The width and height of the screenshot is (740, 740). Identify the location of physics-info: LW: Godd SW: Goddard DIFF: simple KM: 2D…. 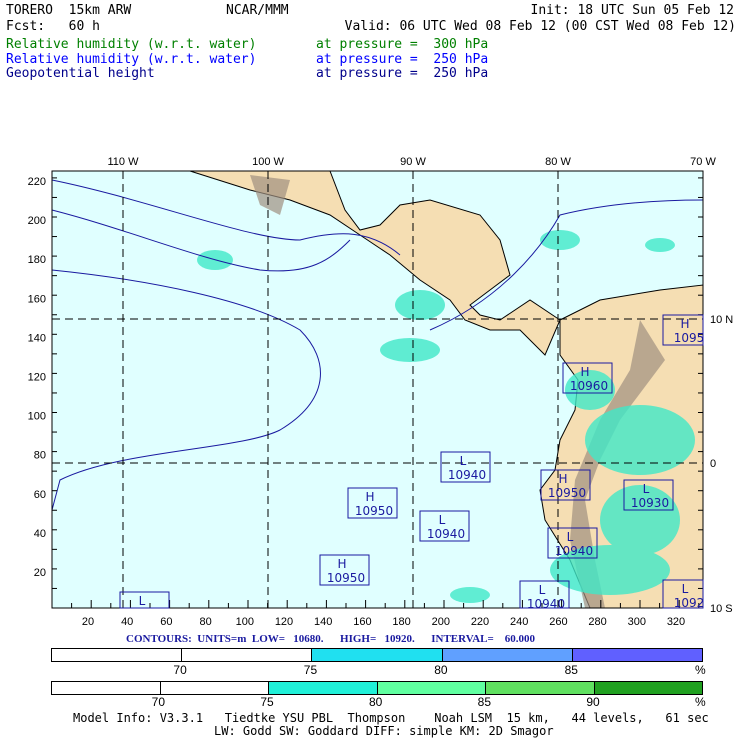
(384, 731).